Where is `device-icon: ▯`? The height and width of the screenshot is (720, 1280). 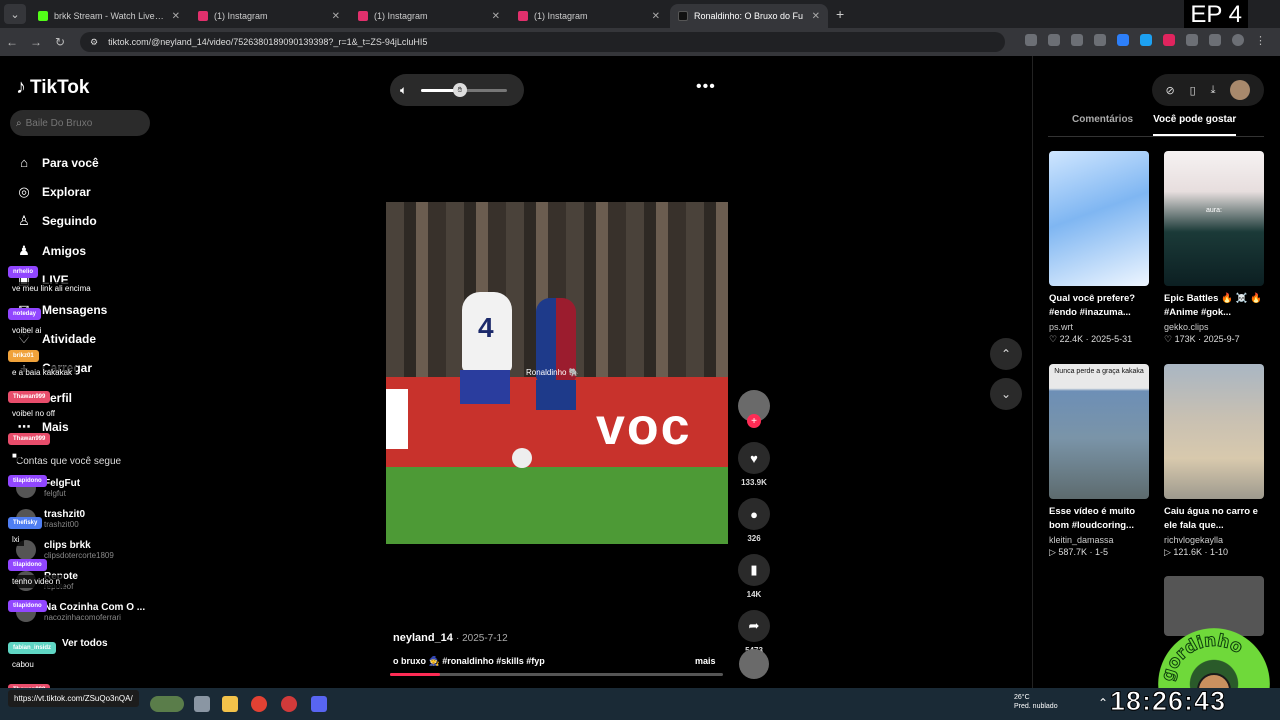 device-icon: ▯ is located at coordinates (1193, 90).